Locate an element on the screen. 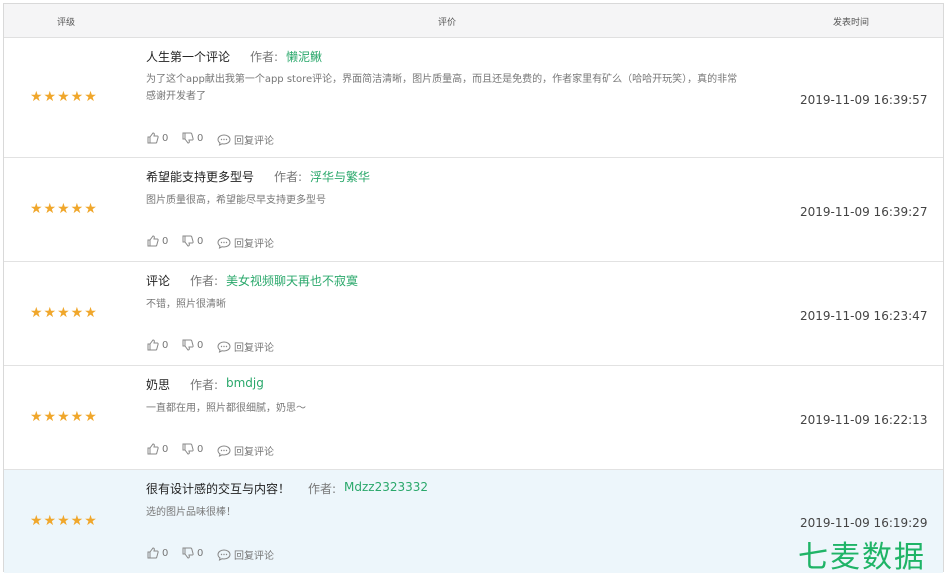 Image resolution: width=948 pixels, height=576 pixels. review-content: 选的图片品味很棒！ is located at coordinates (191, 512).